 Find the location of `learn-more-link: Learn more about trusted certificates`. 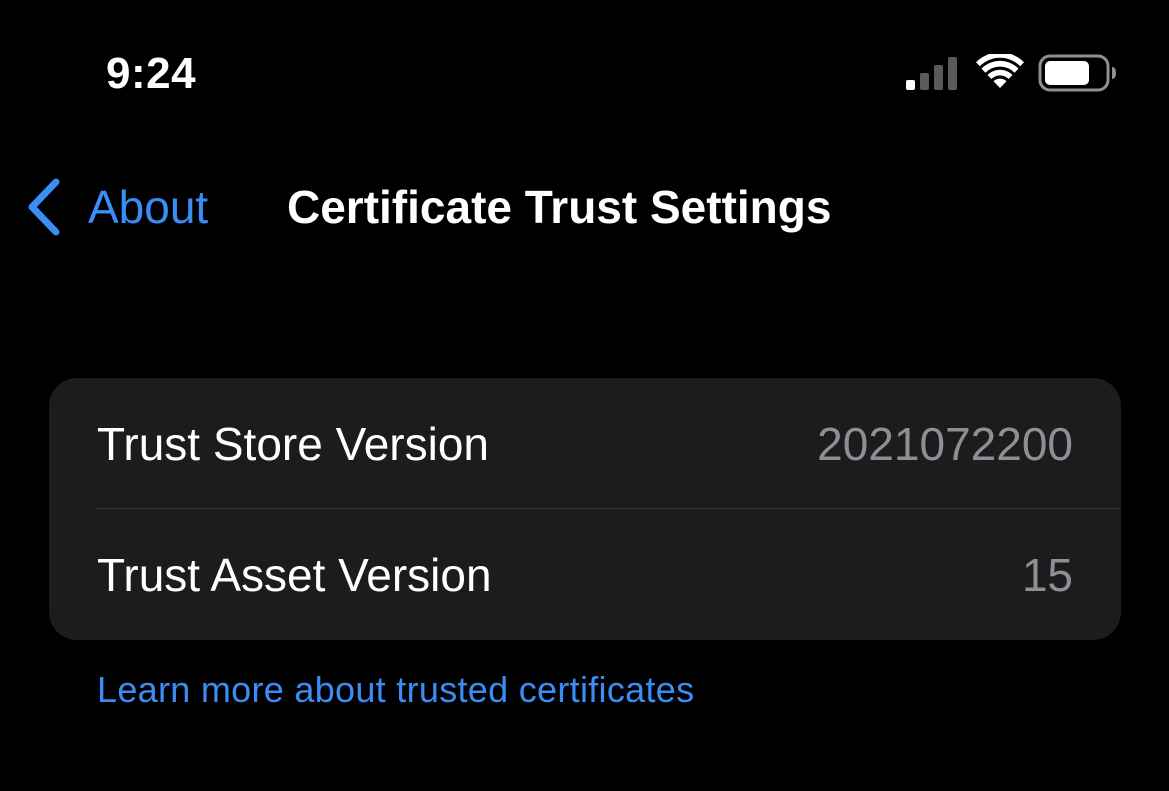

learn-more-link: Learn more about trusted certificates is located at coordinates (395, 690).